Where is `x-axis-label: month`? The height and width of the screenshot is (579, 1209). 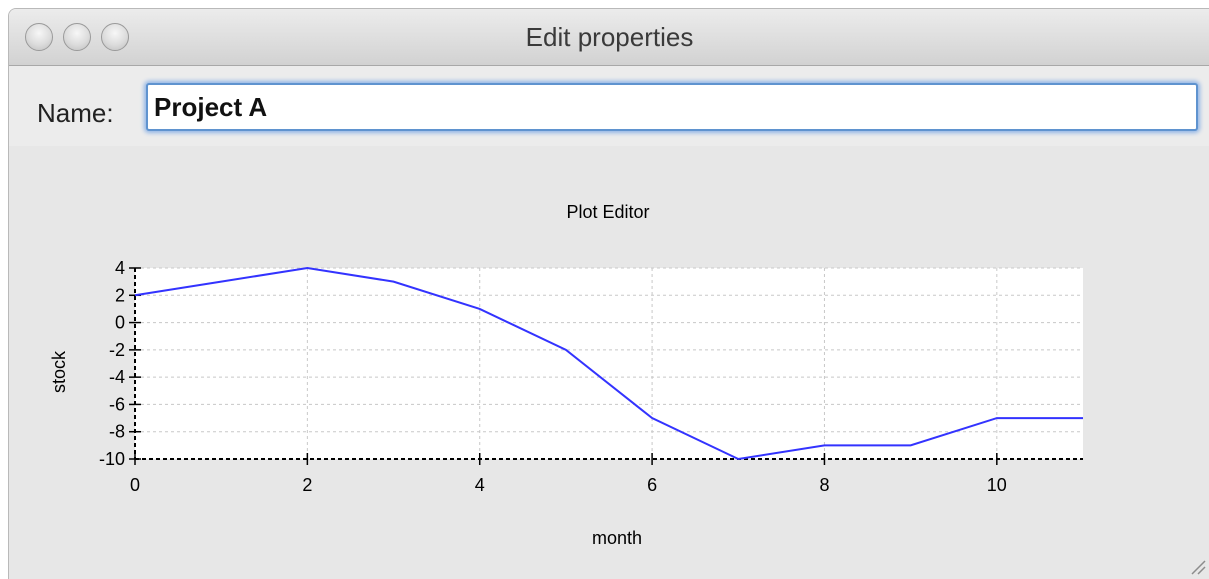
x-axis-label: month is located at coordinates (617, 538).